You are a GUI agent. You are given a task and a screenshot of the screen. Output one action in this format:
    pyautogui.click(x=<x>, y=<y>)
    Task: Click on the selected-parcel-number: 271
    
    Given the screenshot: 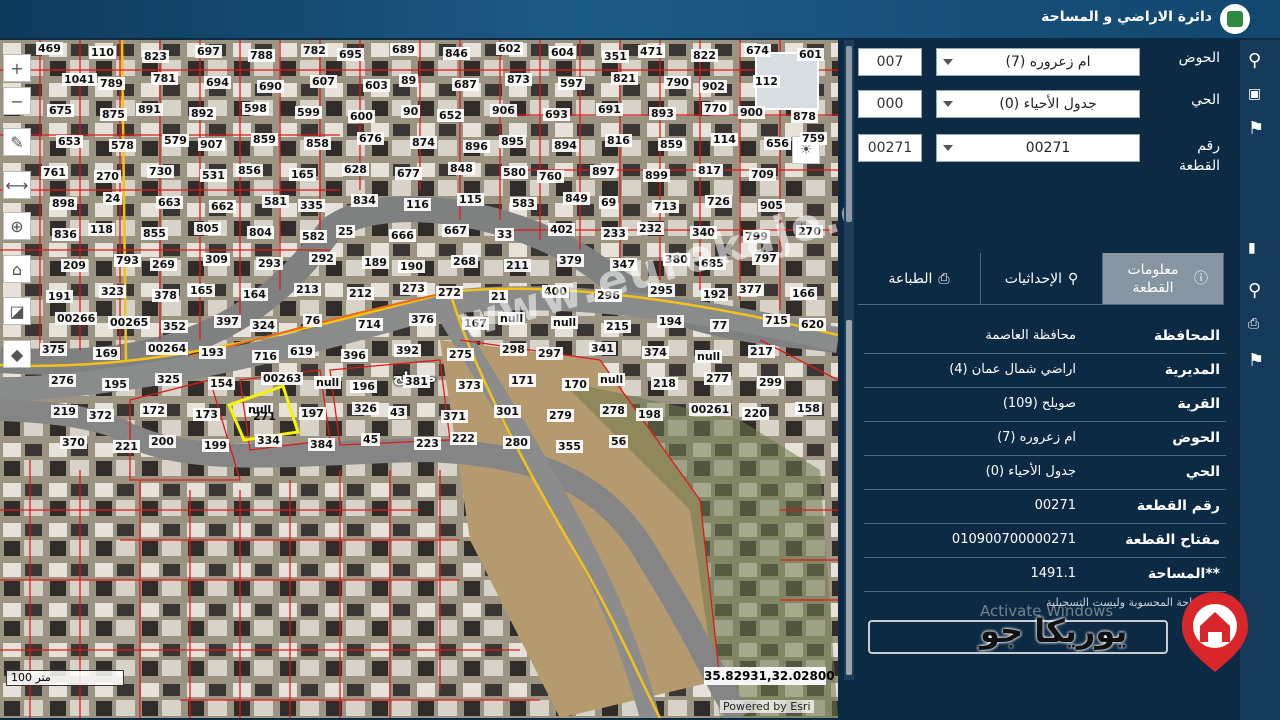 What is the action you would take?
    pyautogui.click(x=264, y=416)
    